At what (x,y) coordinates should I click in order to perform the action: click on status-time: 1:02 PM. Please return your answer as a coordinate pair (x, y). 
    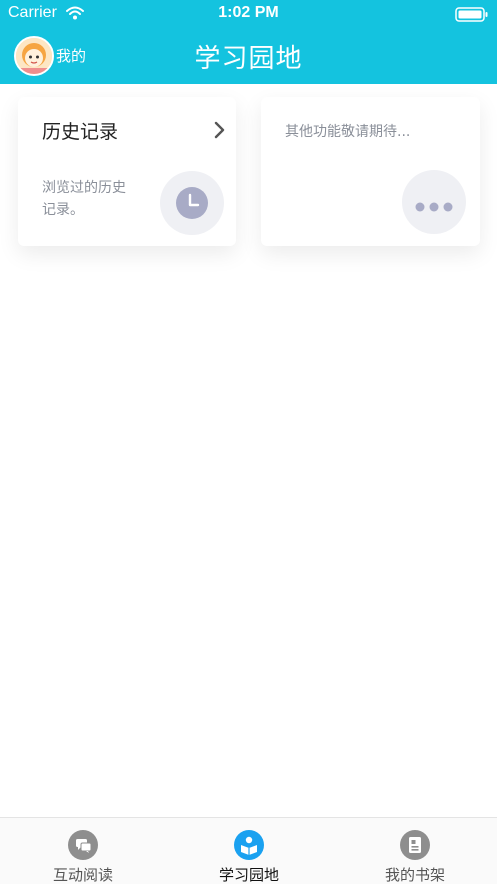
    Looking at the image, I should click on (248, 12).